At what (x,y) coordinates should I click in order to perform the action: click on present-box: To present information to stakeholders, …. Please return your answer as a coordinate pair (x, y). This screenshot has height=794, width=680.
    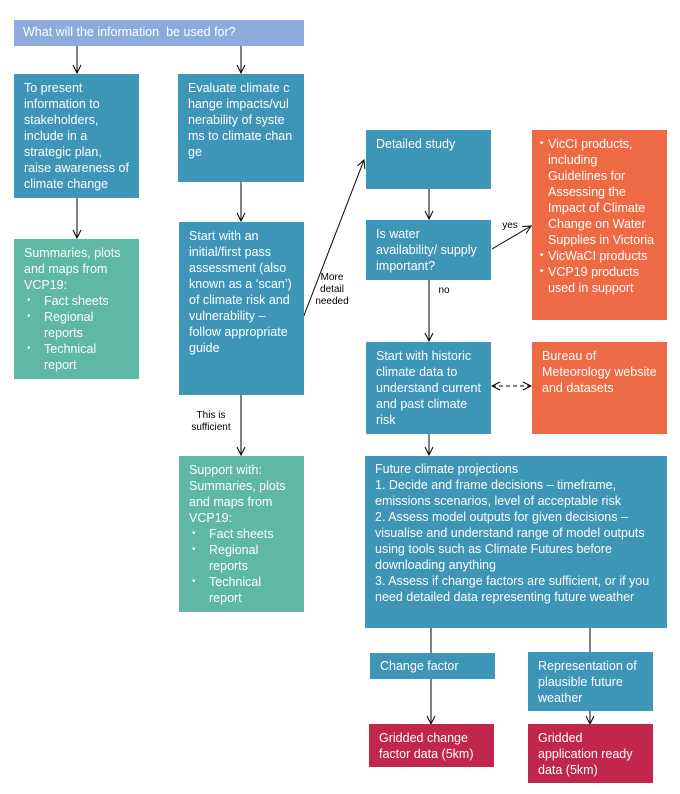
    Looking at the image, I should click on (76, 136).